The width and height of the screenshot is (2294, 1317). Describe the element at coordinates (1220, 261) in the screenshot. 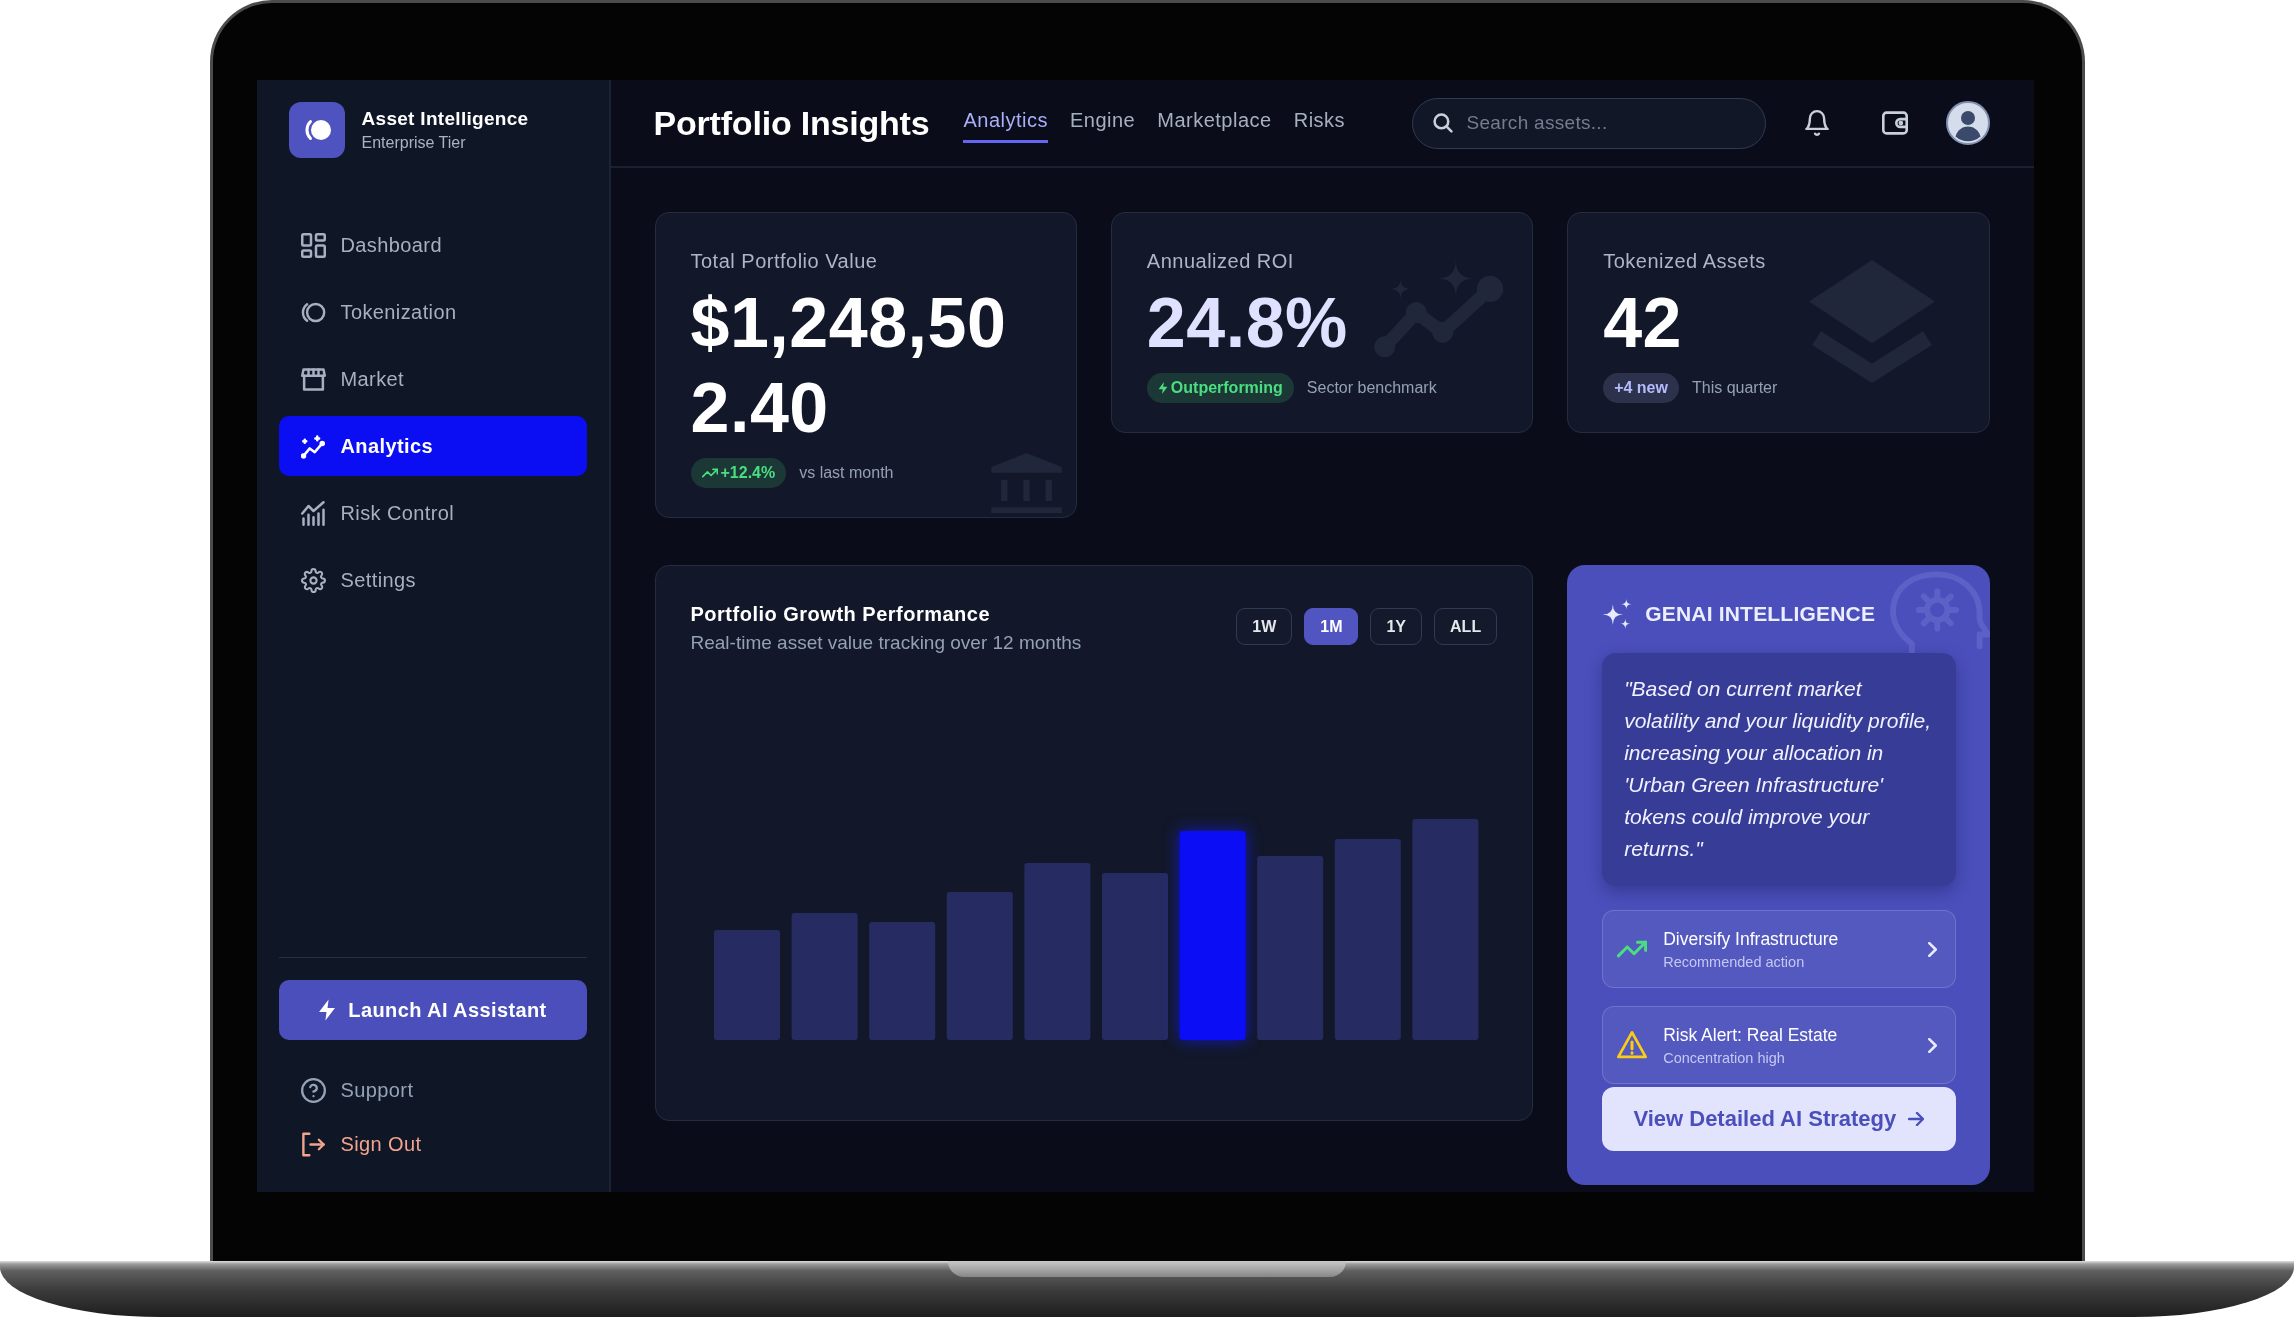

I see `stat-label: Annualized ROI` at that location.